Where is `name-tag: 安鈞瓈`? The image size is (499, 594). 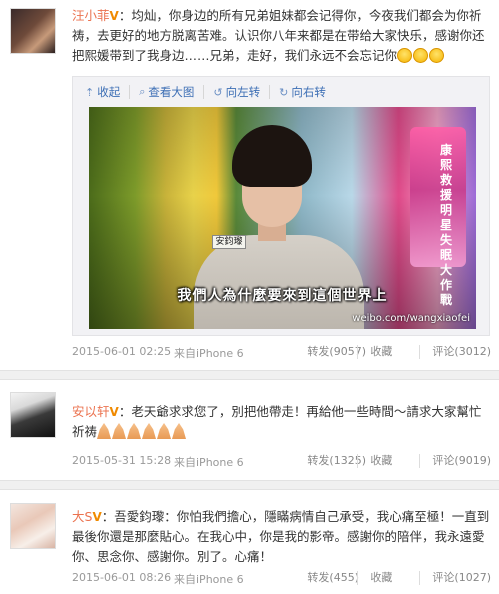 name-tag: 安鈞瓈 is located at coordinates (229, 242).